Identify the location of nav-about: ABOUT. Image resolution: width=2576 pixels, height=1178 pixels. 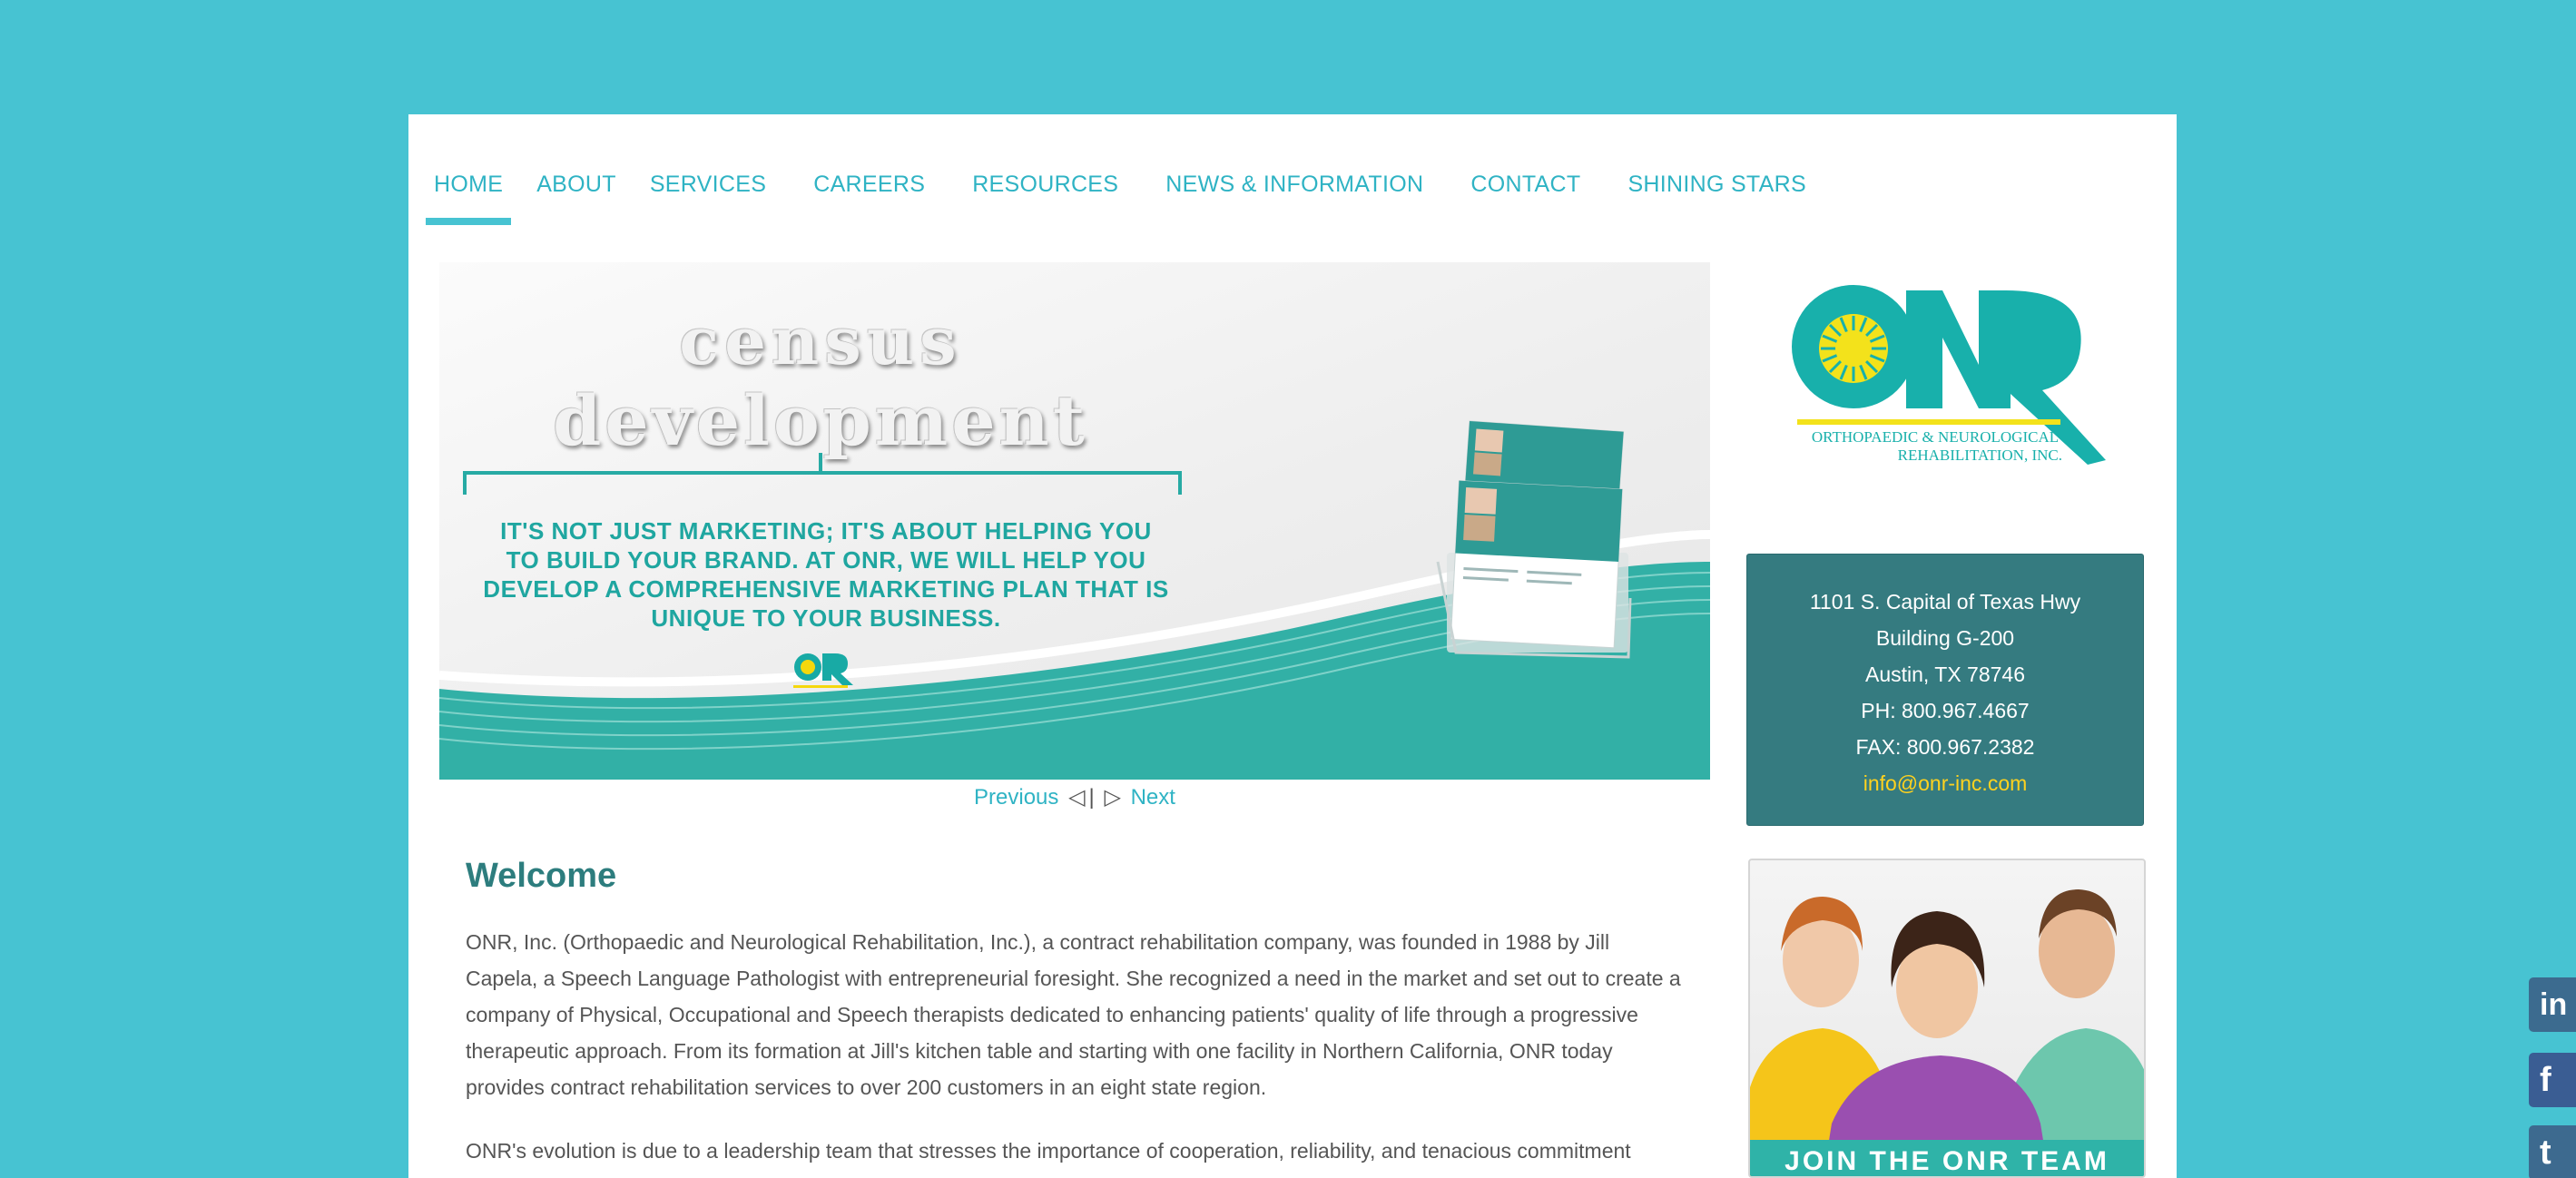
(576, 198).